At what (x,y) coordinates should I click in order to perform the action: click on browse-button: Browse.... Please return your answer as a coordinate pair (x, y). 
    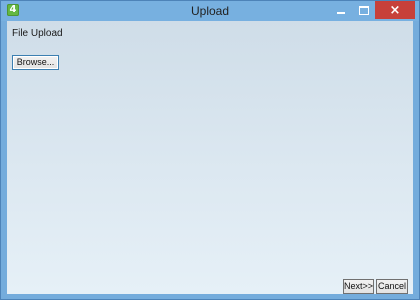
    Looking at the image, I should click on (35, 62).